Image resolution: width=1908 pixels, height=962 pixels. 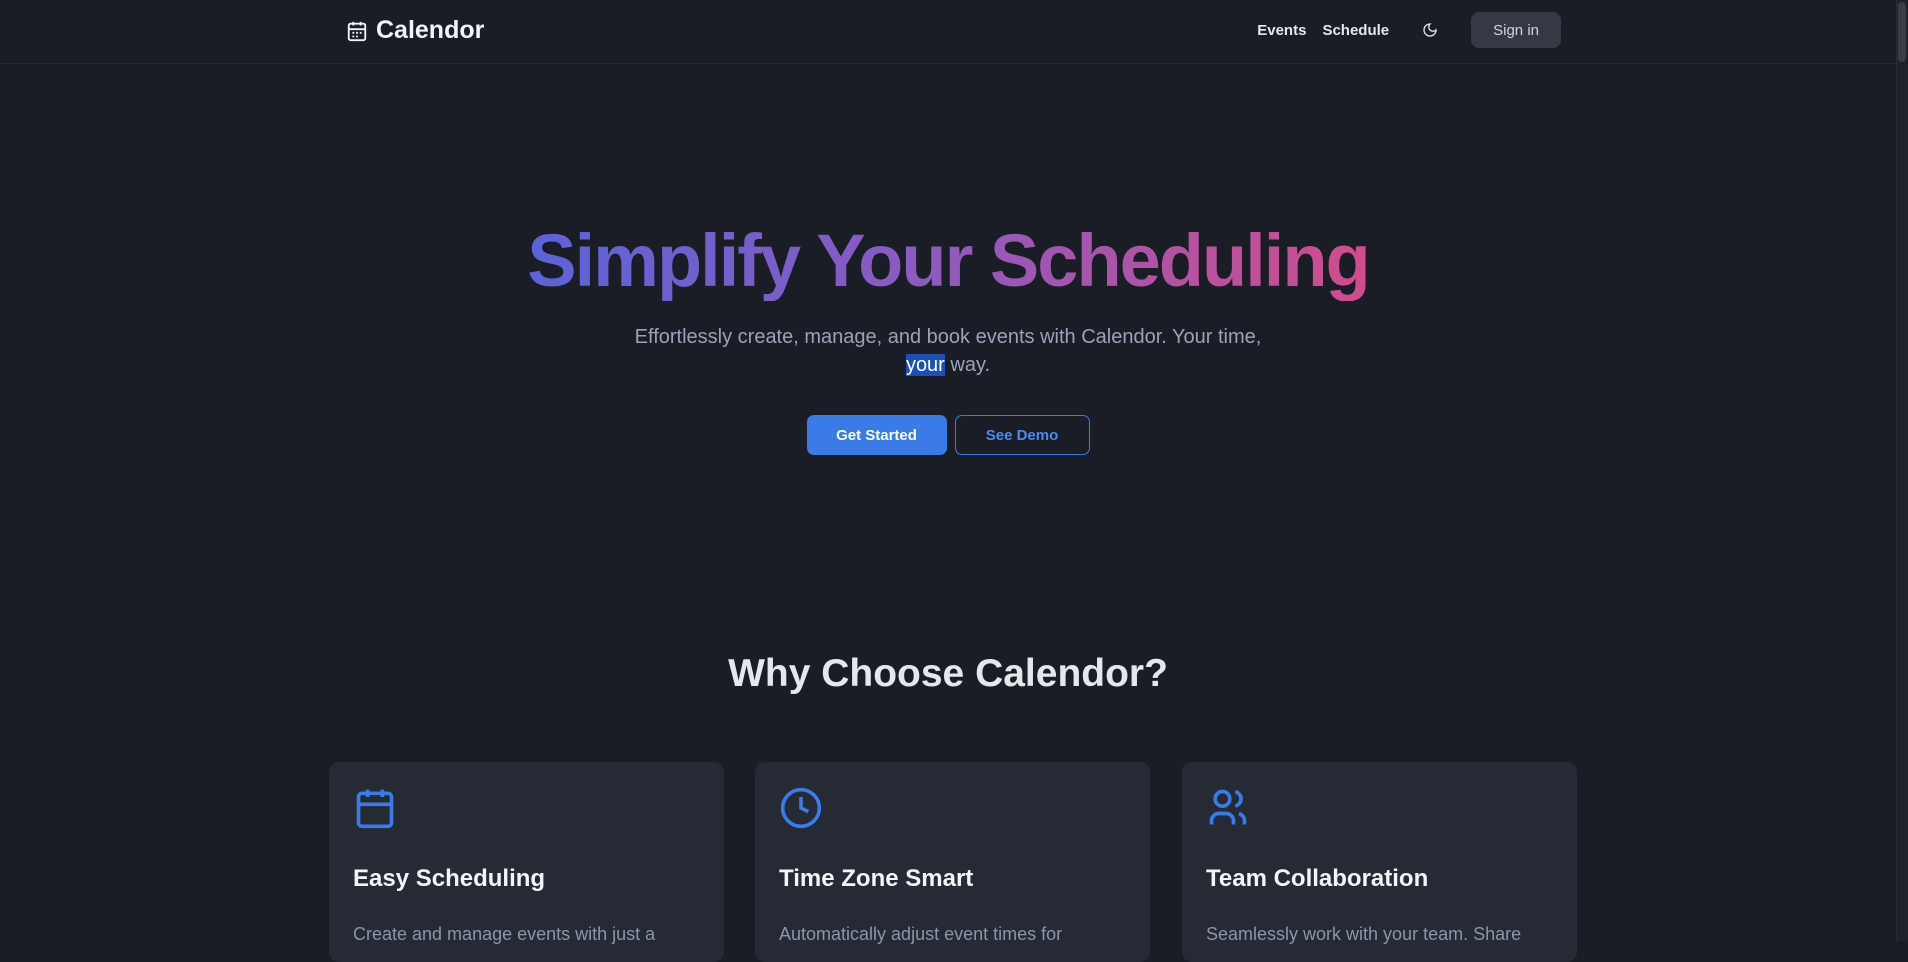 I want to click on selected-text: your, so click(x=925, y=365).